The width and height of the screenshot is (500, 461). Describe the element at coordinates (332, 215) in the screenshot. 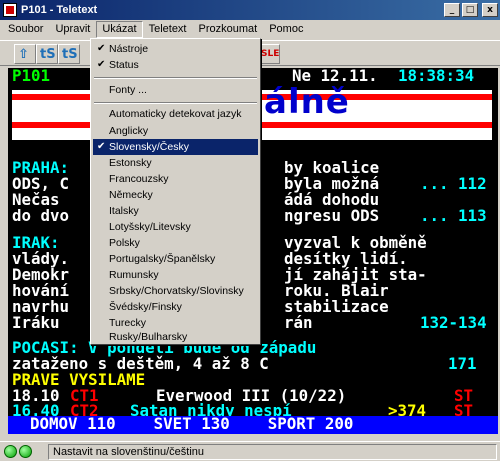

I see `tt-right-3: ngresu ODS` at that location.